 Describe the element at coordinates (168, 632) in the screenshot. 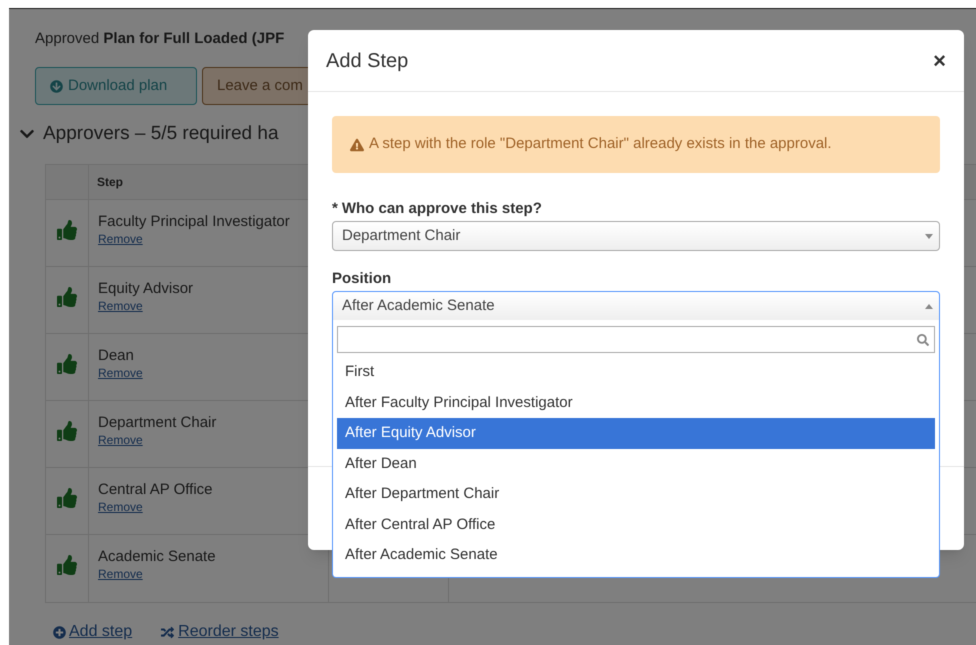

I see `shuffle-icon` at that location.